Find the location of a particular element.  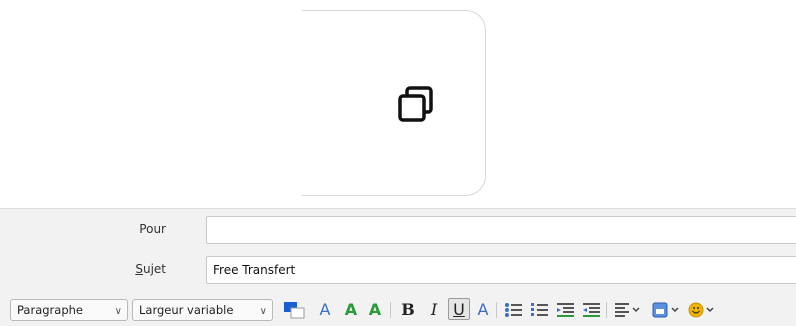

numbered-list-icon is located at coordinates (540, 310).